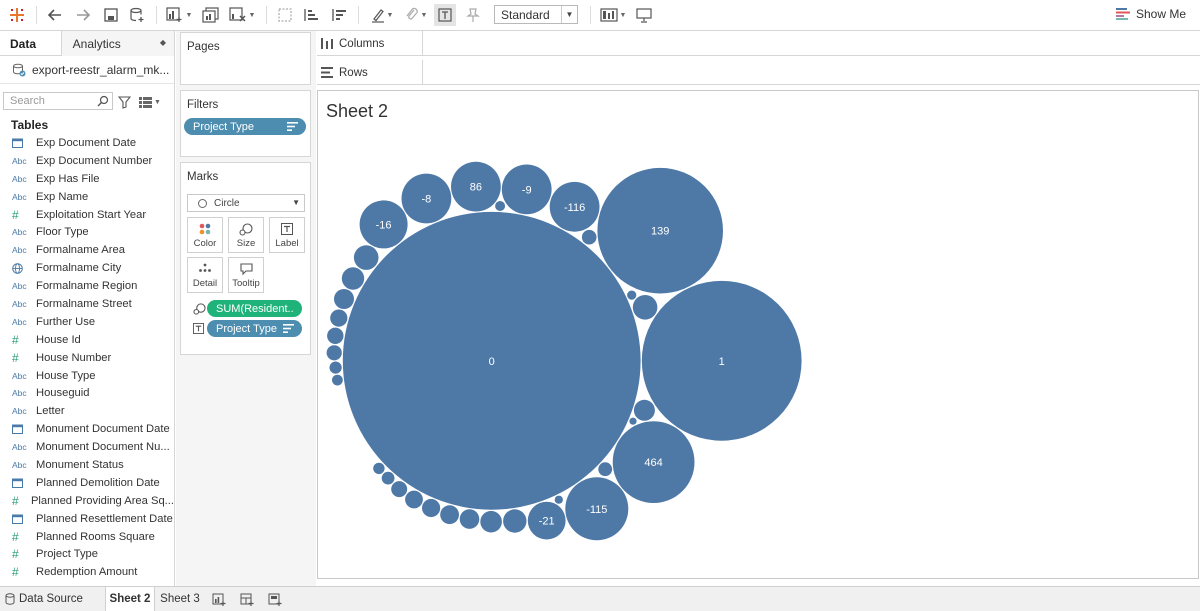  Describe the element at coordinates (246, 203) in the screenshot. I see `mark-type-select: Circle ▼` at that location.